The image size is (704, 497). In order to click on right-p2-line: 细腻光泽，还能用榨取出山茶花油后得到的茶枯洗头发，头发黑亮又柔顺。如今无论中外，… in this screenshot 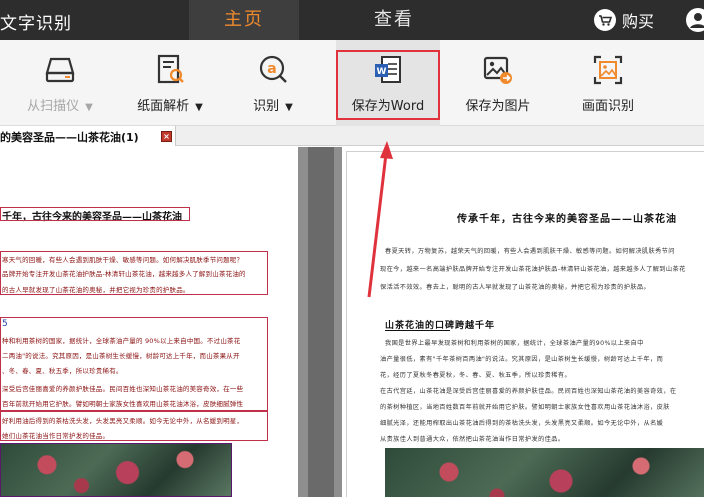, I will do `click(522, 423)`.